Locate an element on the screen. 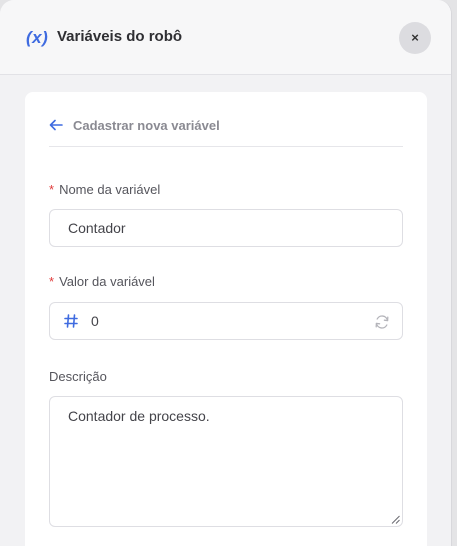  close-button: × is located at coordinates (415, 38).